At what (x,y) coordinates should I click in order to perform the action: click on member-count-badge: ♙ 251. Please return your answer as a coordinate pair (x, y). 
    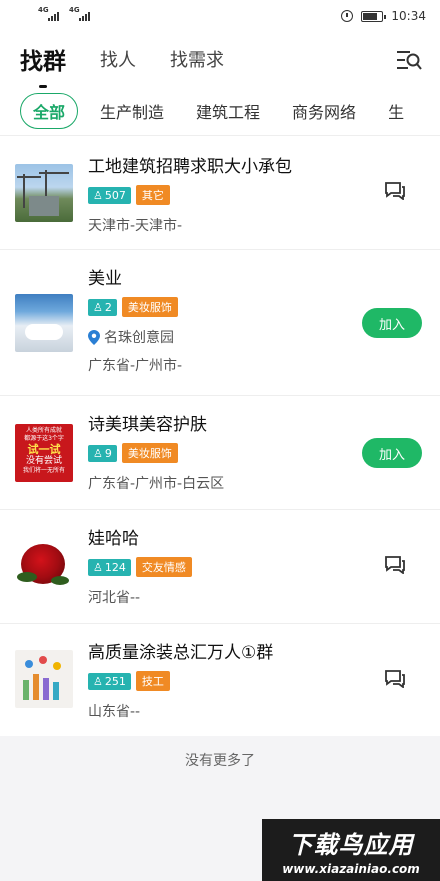
    Looking at the image, I should click on (109, 681).